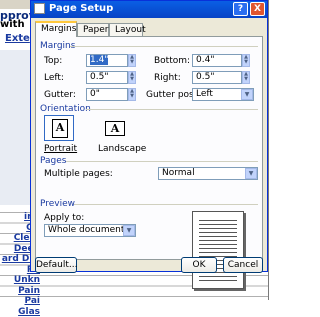  I want to click on app-icon, so click(39, 8).